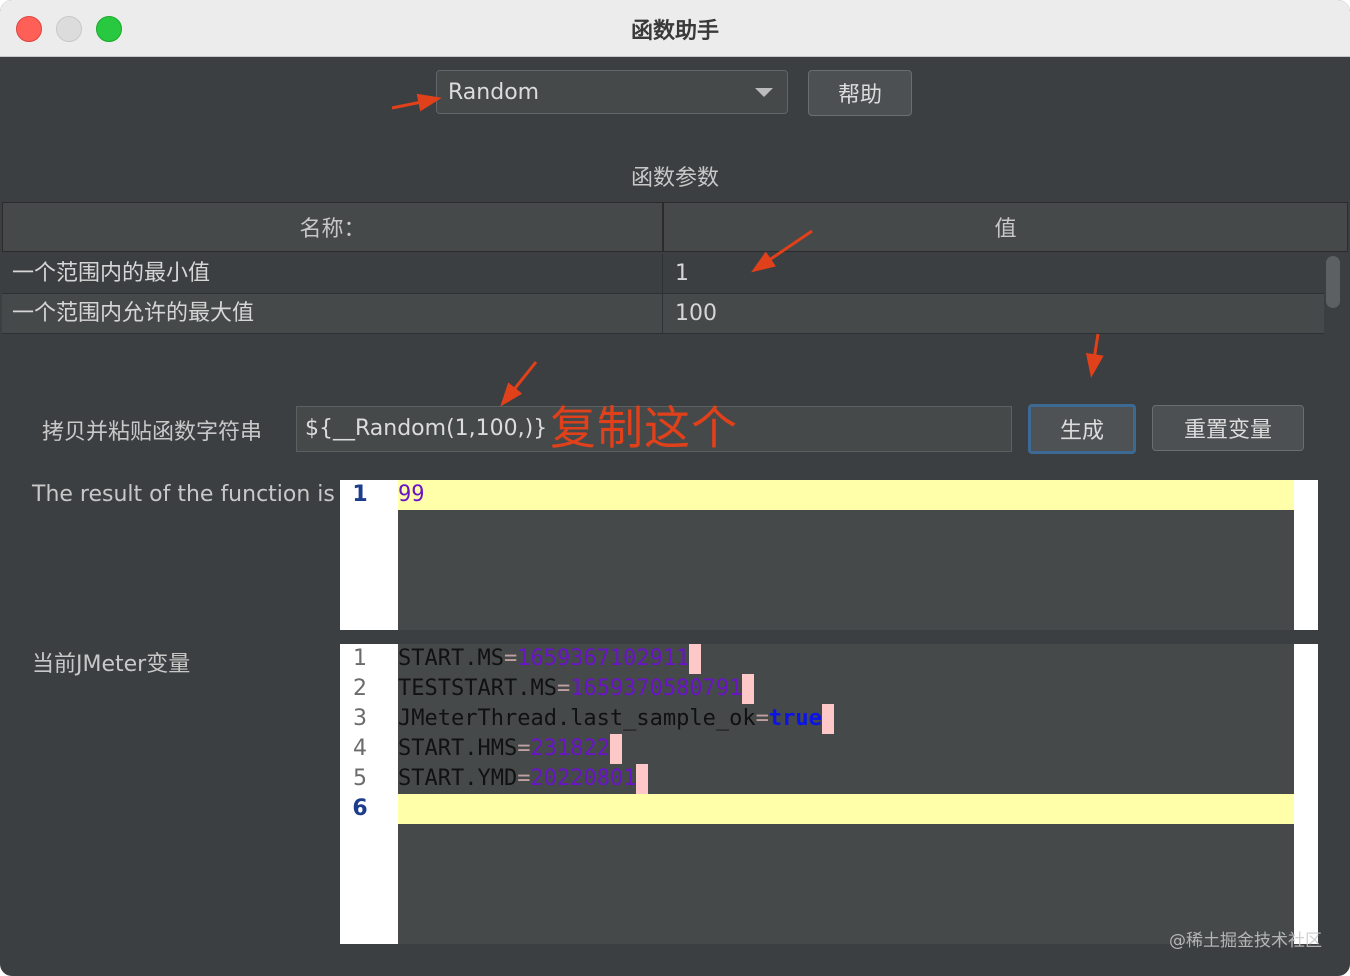 This screenshot has height=976, width=1350. I want to click on watermark: @稀土掘金技术社区, so click(1245, 941).